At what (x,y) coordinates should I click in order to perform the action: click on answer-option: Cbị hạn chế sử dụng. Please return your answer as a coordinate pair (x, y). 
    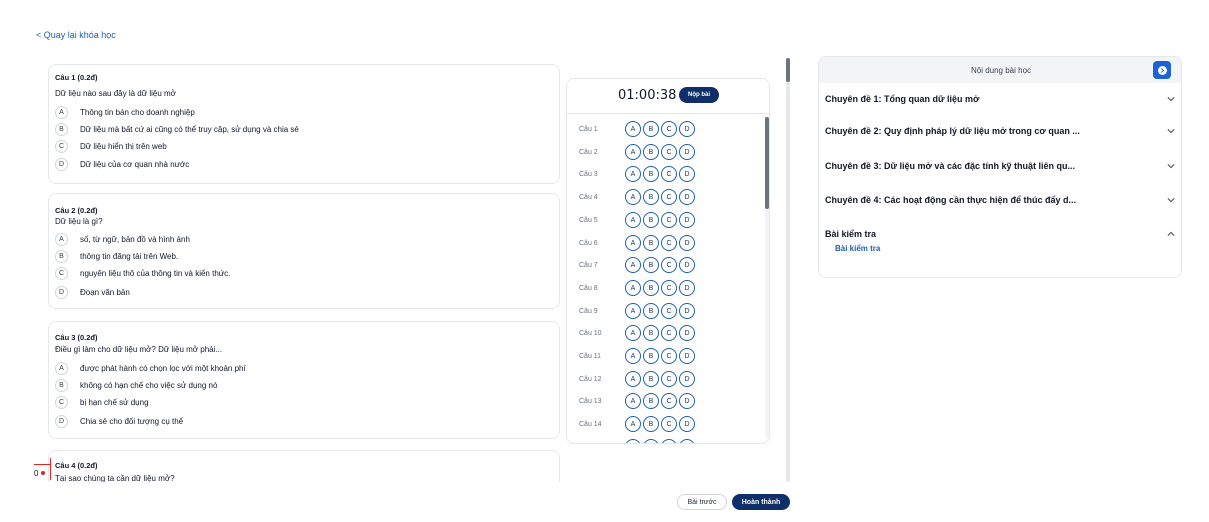
    Looking at the image, I should click on (102, 402).